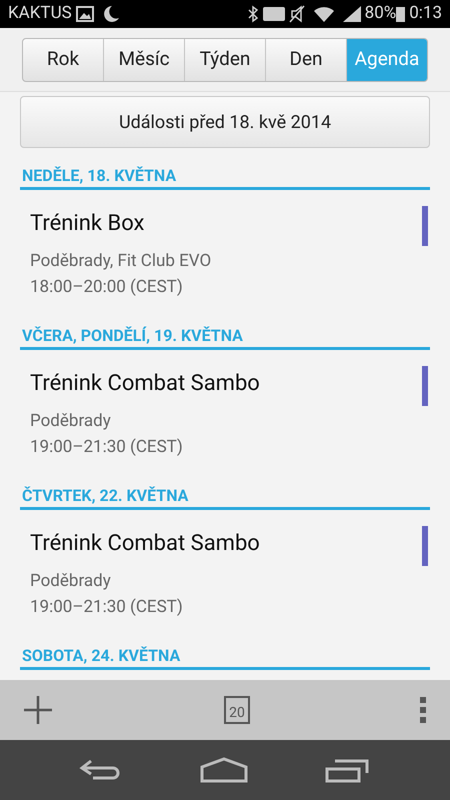  Describe the element at coordinates (380, 14) in the screenshot. I see `battery-level: 80%` at that location.